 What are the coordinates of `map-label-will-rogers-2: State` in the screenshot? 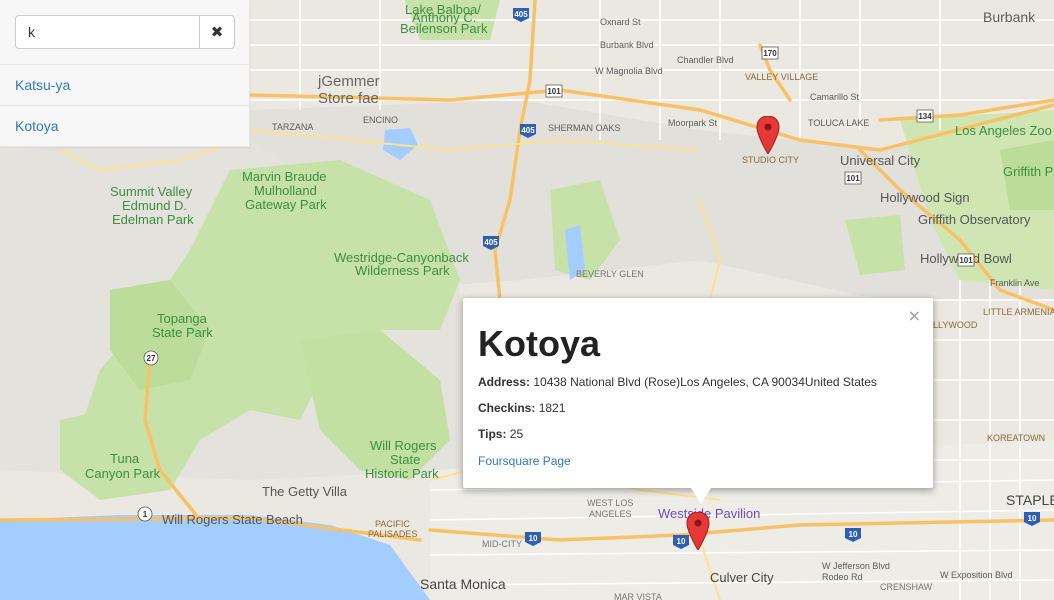 It's located at (405, 459).